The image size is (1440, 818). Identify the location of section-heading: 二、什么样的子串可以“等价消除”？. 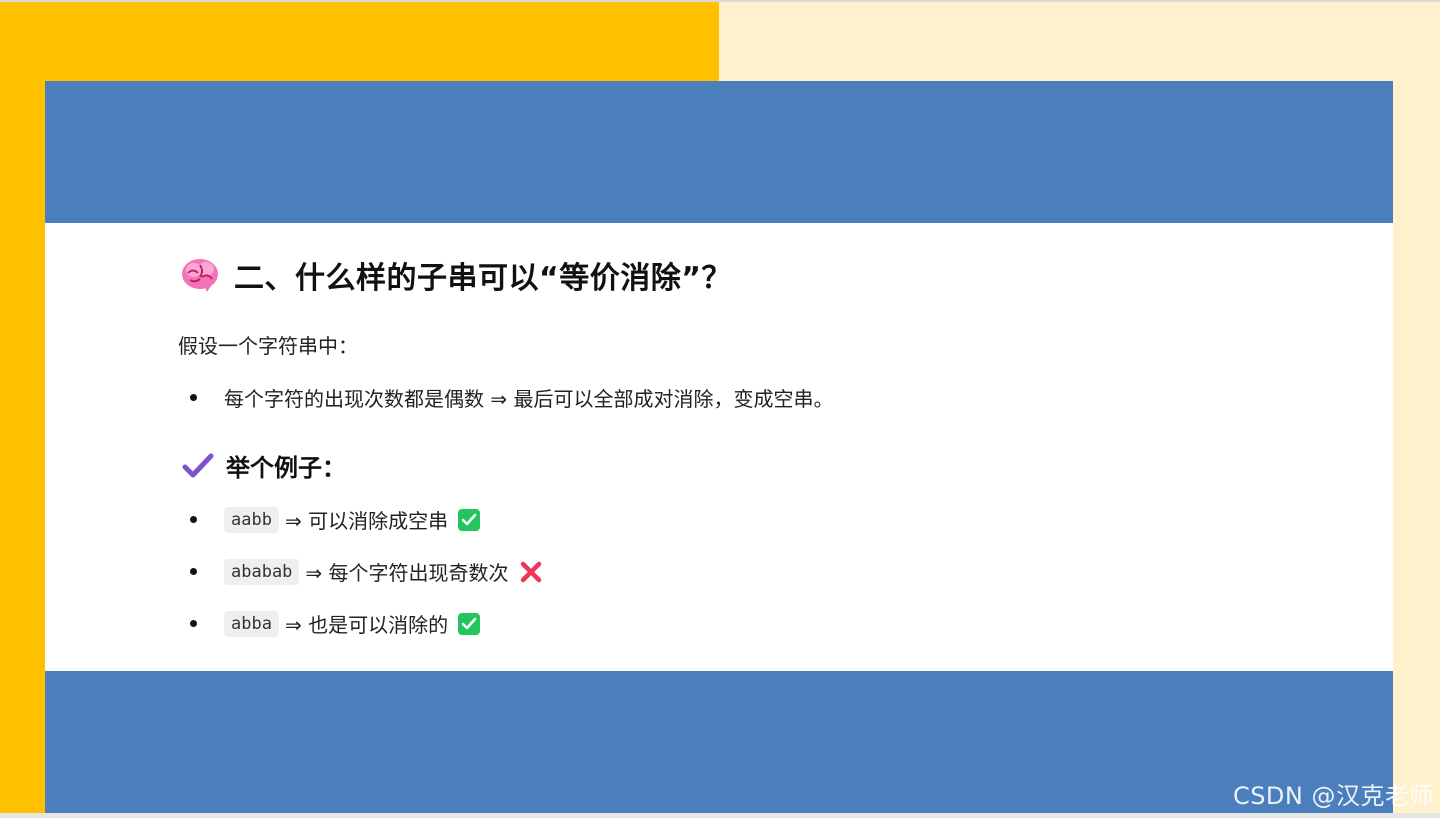
(456, 275).